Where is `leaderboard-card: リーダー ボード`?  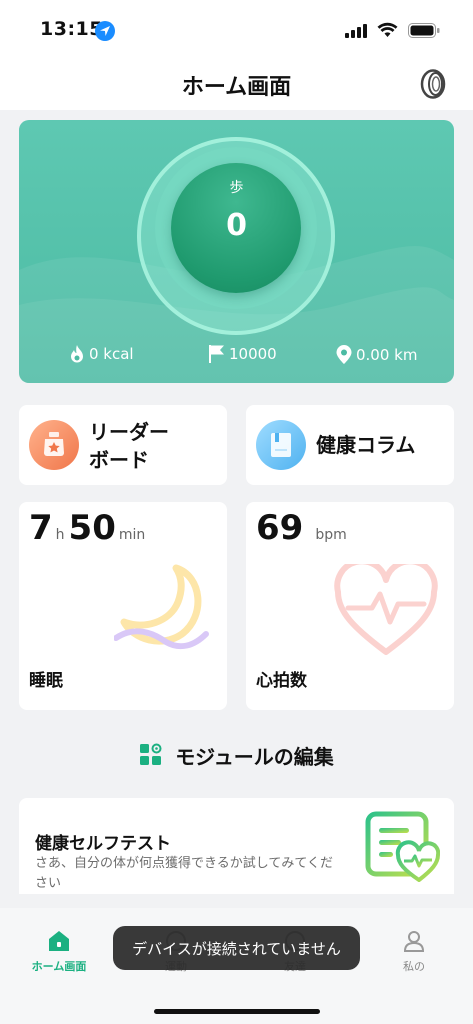 leaderboard-card: リーダー ボード is located at coordinates (123, 445).